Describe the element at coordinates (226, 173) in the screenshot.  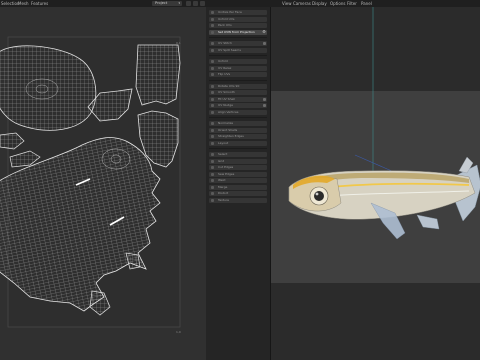
I see `menu-item-label: Sew Edges` at that location.